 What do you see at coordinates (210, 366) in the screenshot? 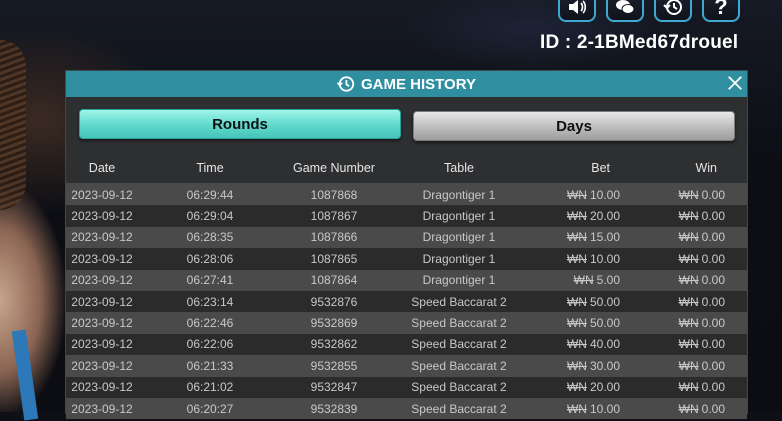
I see `cell-time: 06:21:33` at bounding box center [210, 366].